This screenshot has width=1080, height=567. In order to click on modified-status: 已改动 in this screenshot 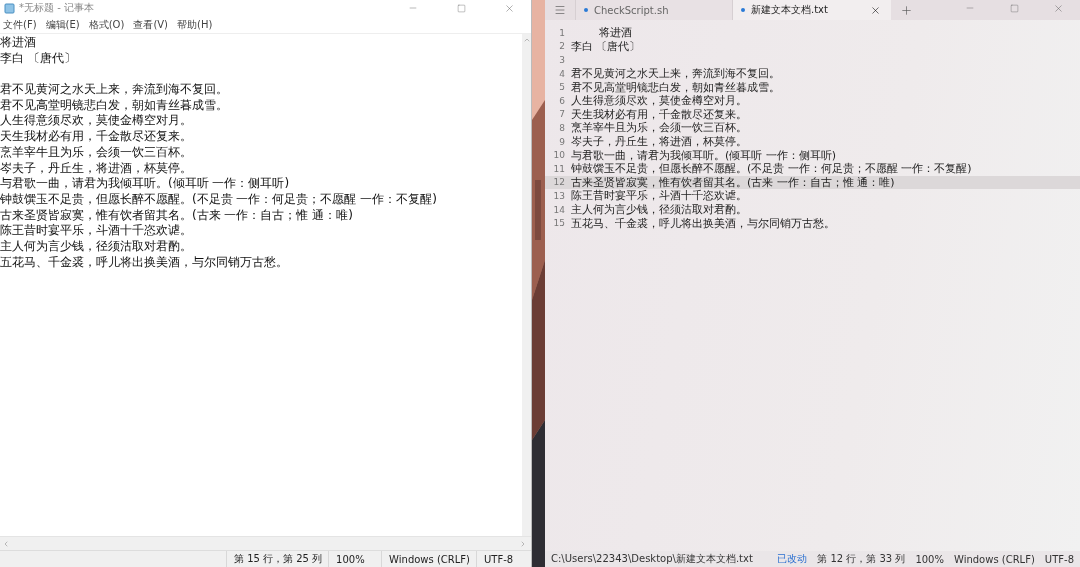, I will do `click(792, 559)`.